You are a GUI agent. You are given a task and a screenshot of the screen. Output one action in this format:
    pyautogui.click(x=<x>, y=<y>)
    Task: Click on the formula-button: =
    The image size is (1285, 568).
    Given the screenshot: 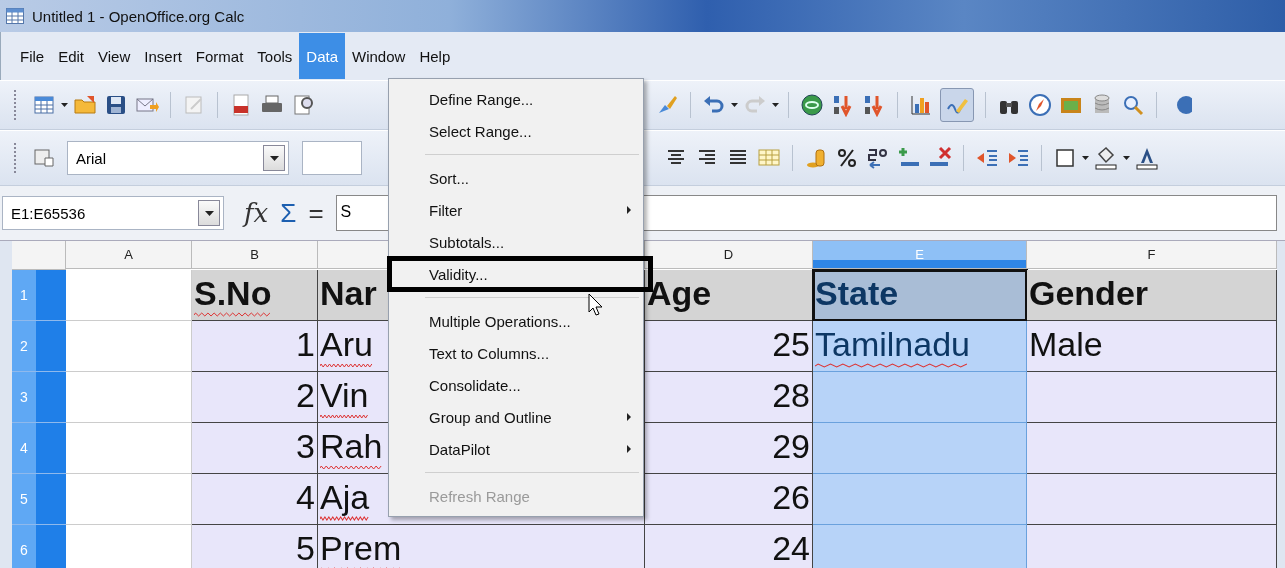 What is the action you would take?
    pyautogui.click(x=316, y=213)
    